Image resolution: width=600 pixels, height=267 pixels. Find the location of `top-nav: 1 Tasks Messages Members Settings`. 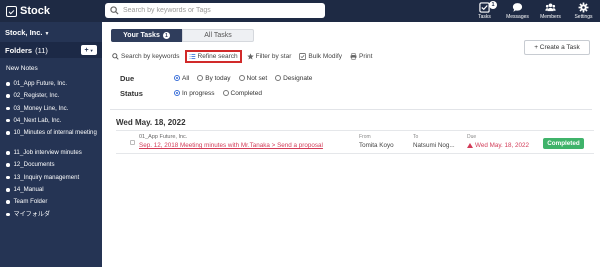

top-nav: 1 Tasks Messages Members Settings is located at coordinates (534, 11).